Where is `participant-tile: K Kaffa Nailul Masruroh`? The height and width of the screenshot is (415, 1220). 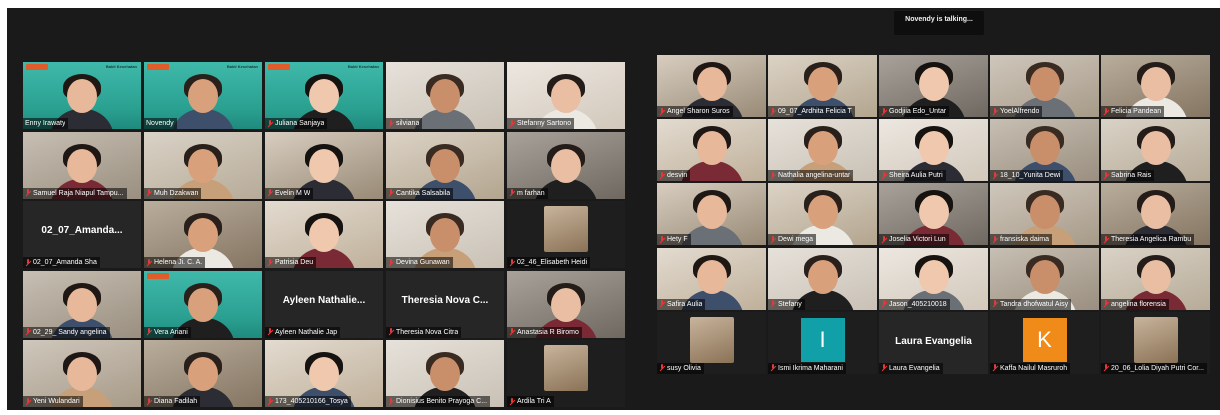
participant-tile: K Kaffa Nailul Masruroh is located at coordinates (1044, 342).